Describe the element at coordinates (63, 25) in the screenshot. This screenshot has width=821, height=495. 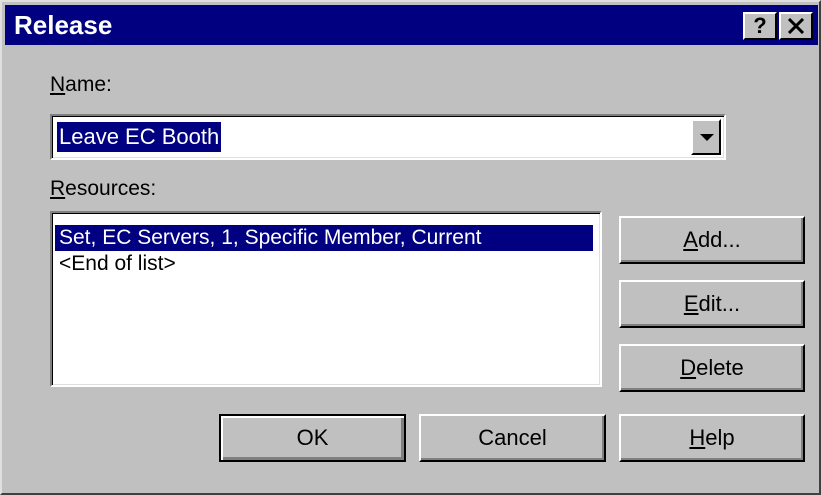
I see `window-title: Release` at that location.